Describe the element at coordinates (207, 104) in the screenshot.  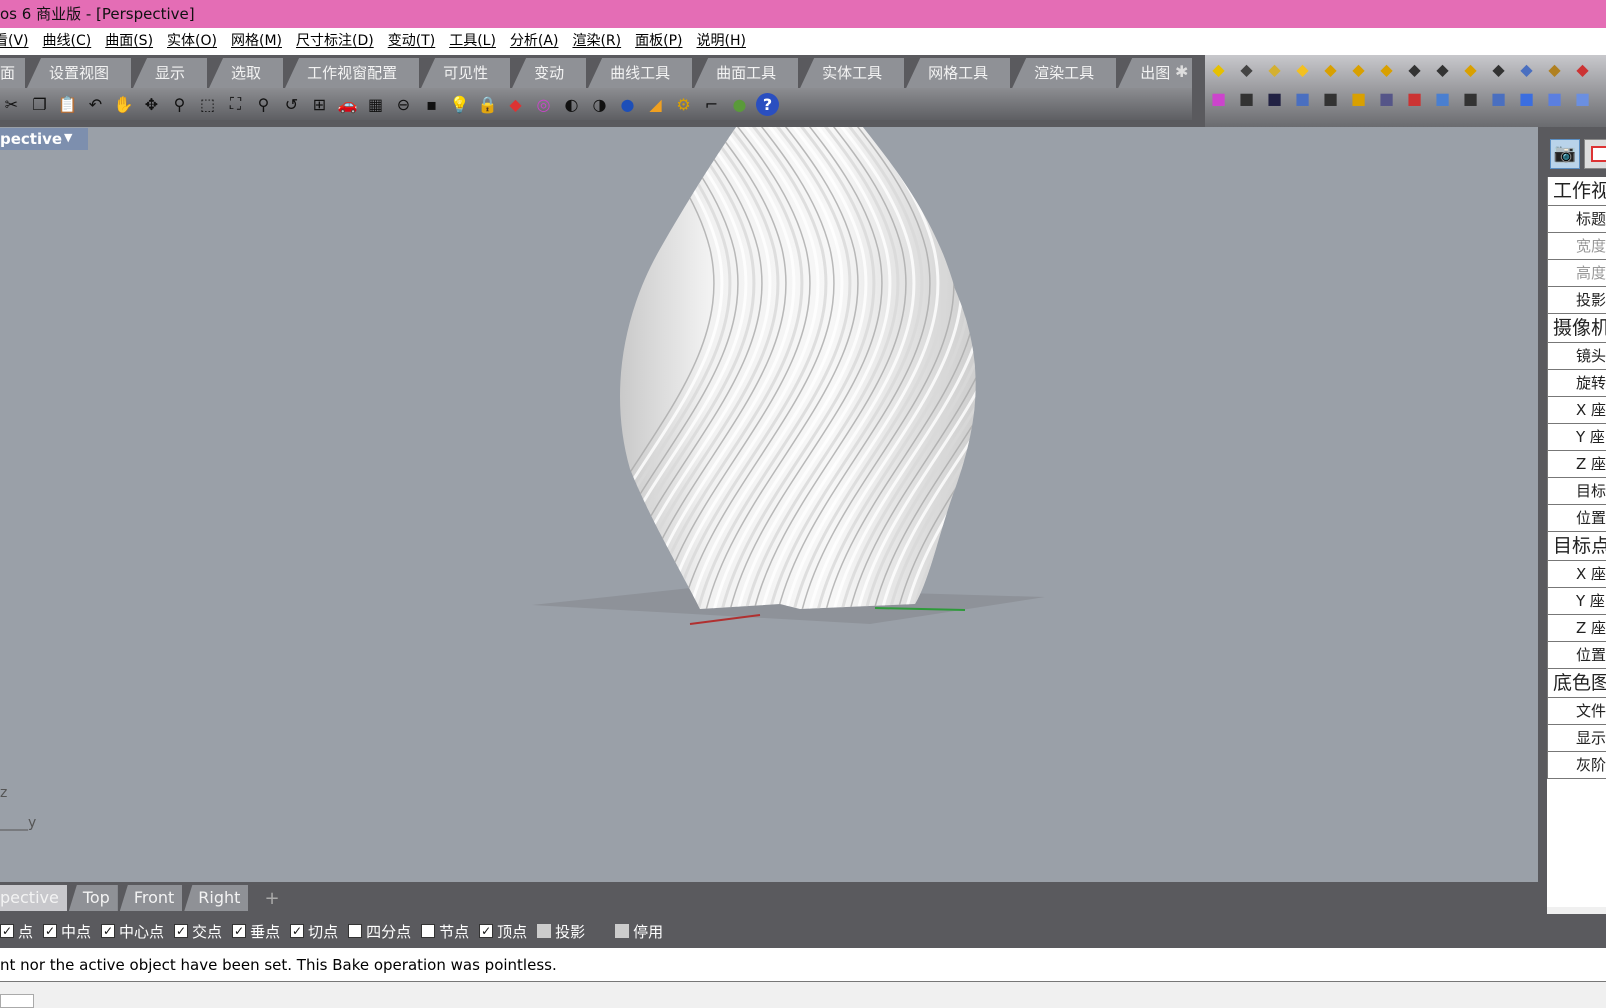
I see `zoom-window-icon: ⬚` at that location.